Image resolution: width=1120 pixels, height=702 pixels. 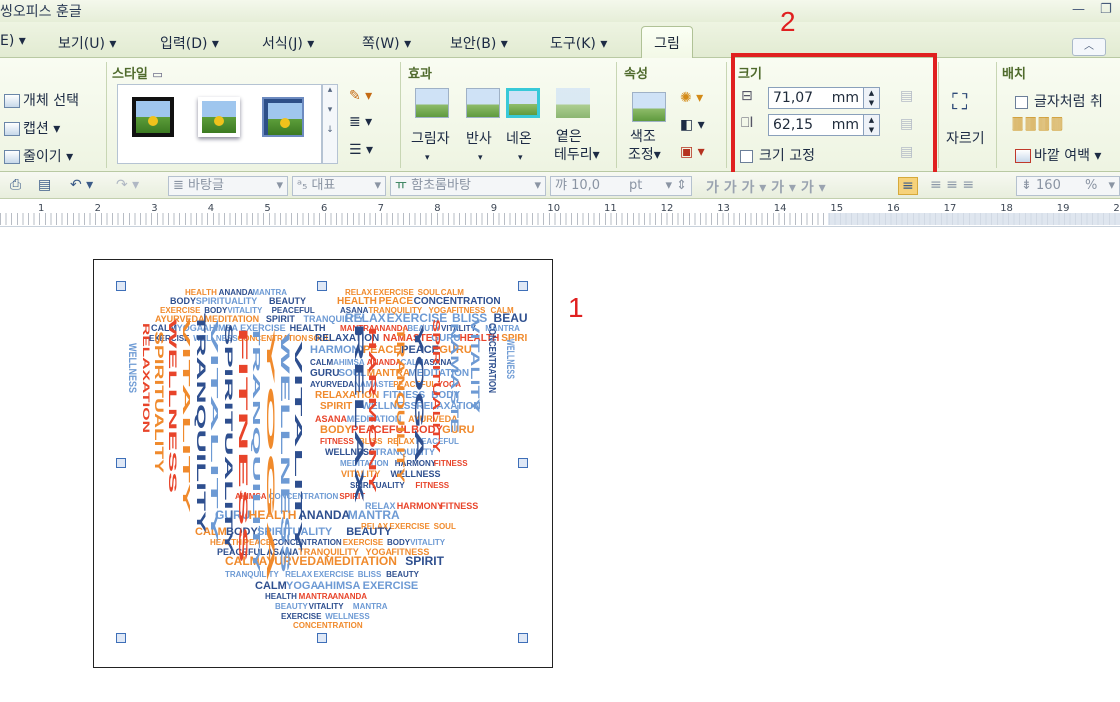 I want to click on soft-edge-effect-icon, so click(x=573, y=103).